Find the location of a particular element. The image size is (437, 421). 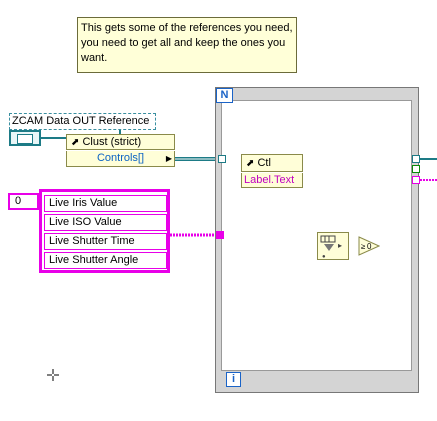

conditional-terminal-icon is located at coordinates (416, 169).